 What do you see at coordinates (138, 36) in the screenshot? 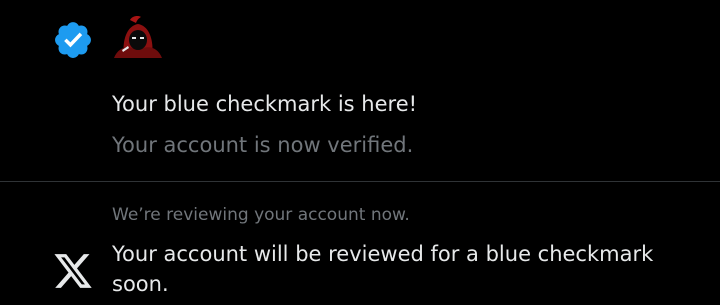
I see `avatar` at bounding box center [138, 36].